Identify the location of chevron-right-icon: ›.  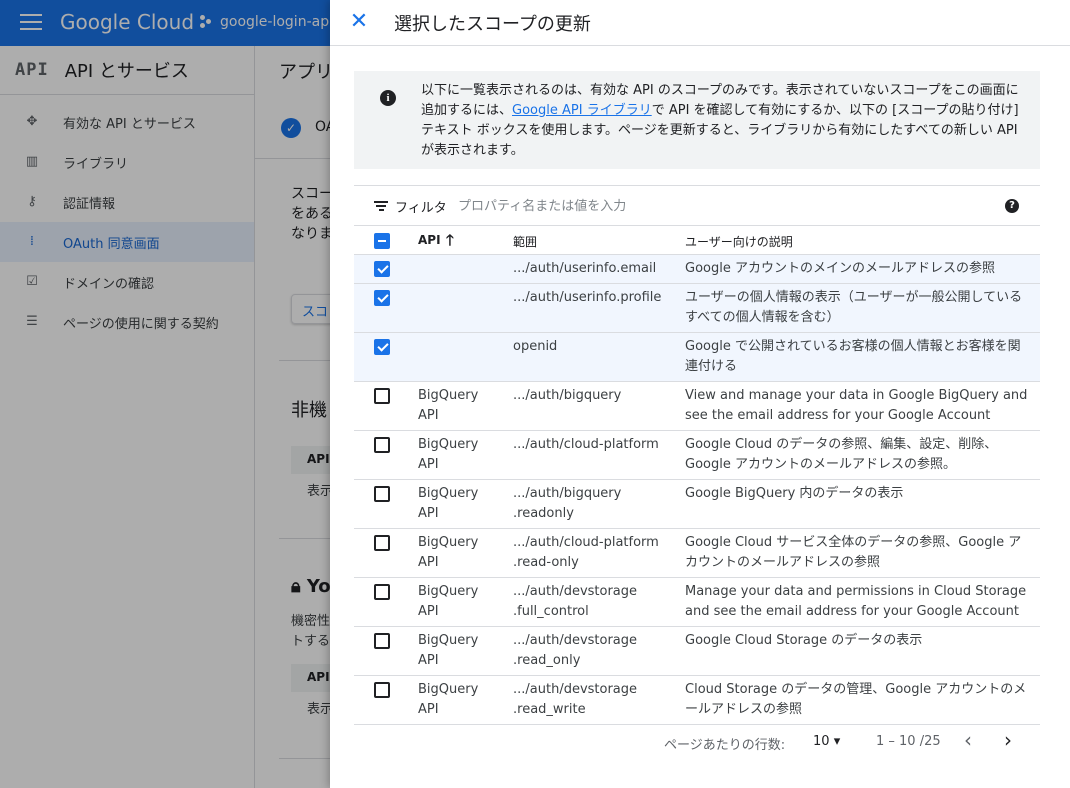
(1008, 740).